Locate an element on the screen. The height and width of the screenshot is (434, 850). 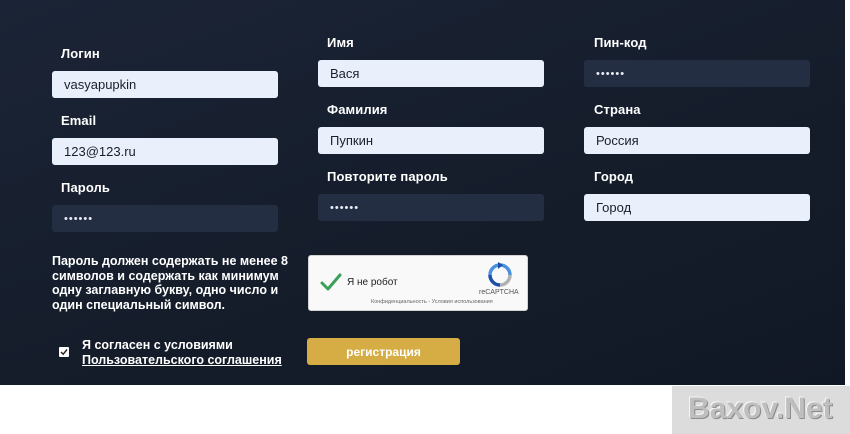
login-label: Логин is located at coordinates (80, 53).